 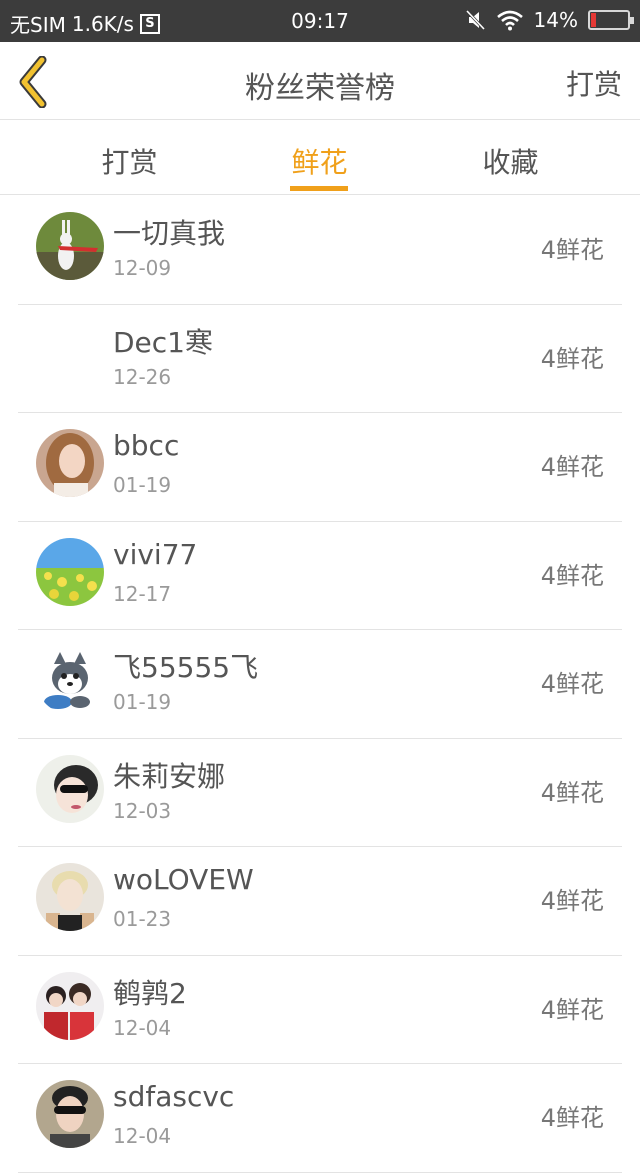 I want to click on fan-date: 12-17, so click(x=142, y=593).